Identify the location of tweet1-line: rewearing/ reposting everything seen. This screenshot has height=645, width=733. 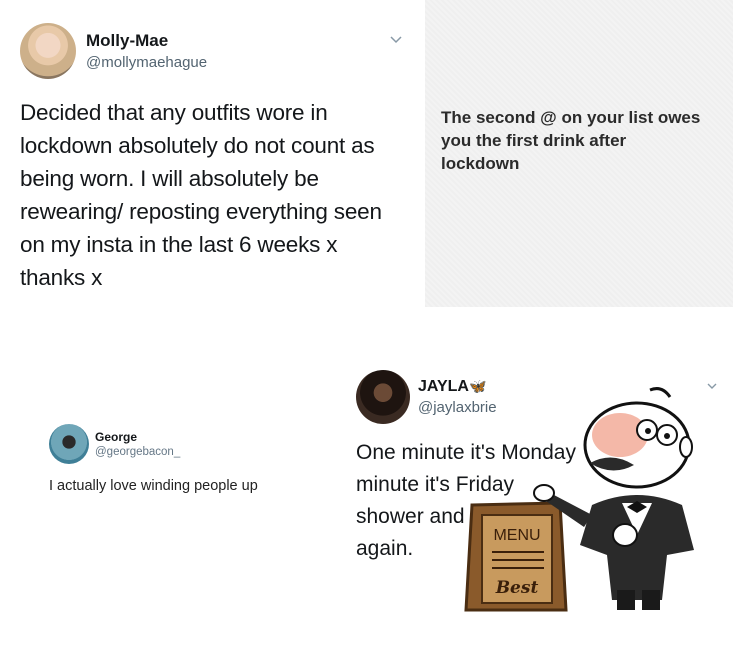
(201, 211).